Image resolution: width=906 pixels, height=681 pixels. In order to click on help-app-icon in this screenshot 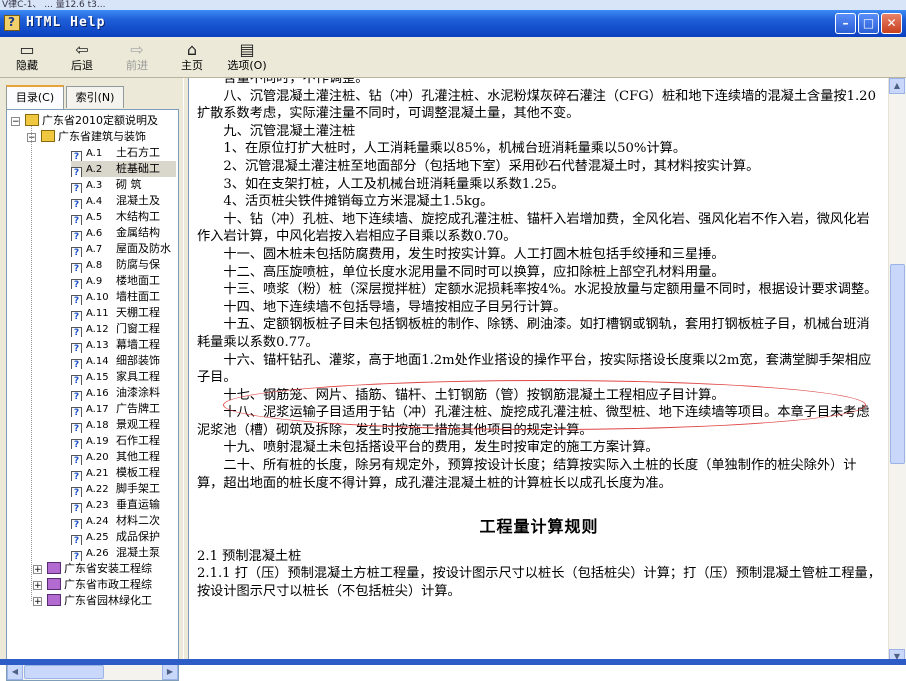, I will do `click(12, 23)`.